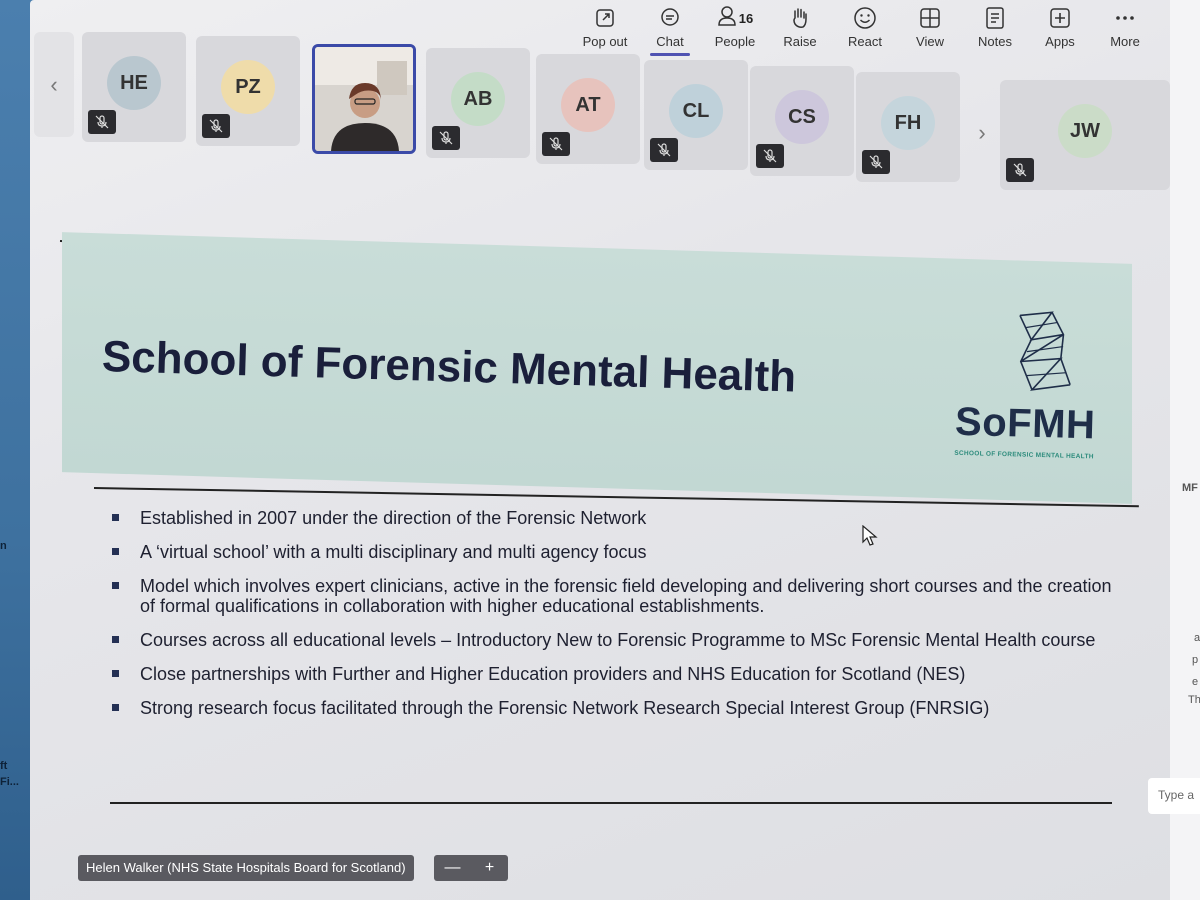 The height and width of the screenshot is (900, 1200). What do you see at coordinates (1125, 18) in the screenshot?
I see `ellipsis-icon` at bounding box center [1125, 18].